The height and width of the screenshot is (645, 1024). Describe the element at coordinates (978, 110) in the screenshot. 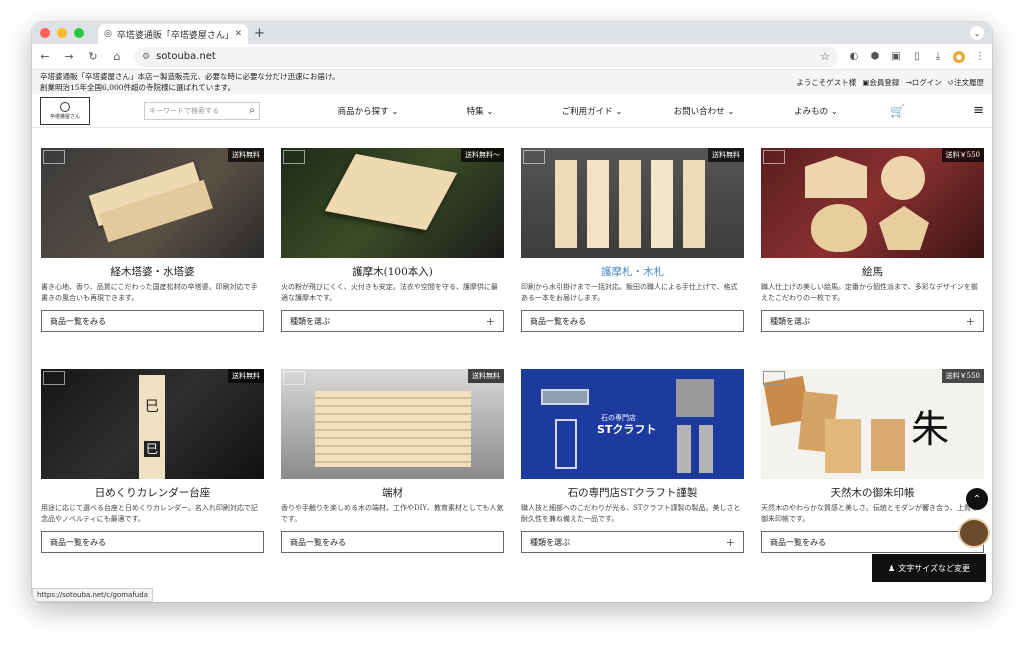

I see `hamburger-menu-icon: ≡` at that location.